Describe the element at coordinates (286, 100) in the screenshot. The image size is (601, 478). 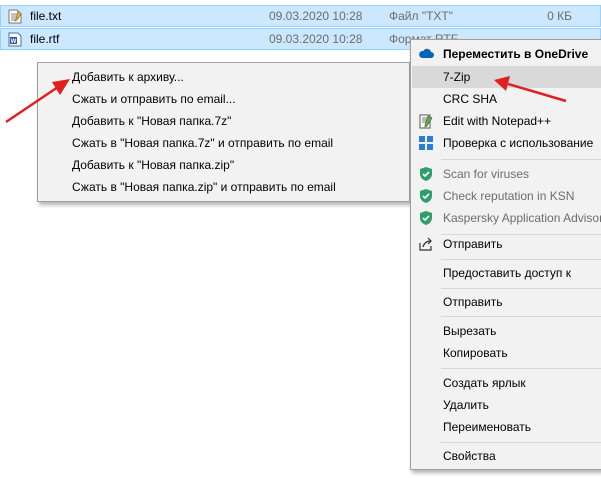
I see `annotation-arrows` at that location.